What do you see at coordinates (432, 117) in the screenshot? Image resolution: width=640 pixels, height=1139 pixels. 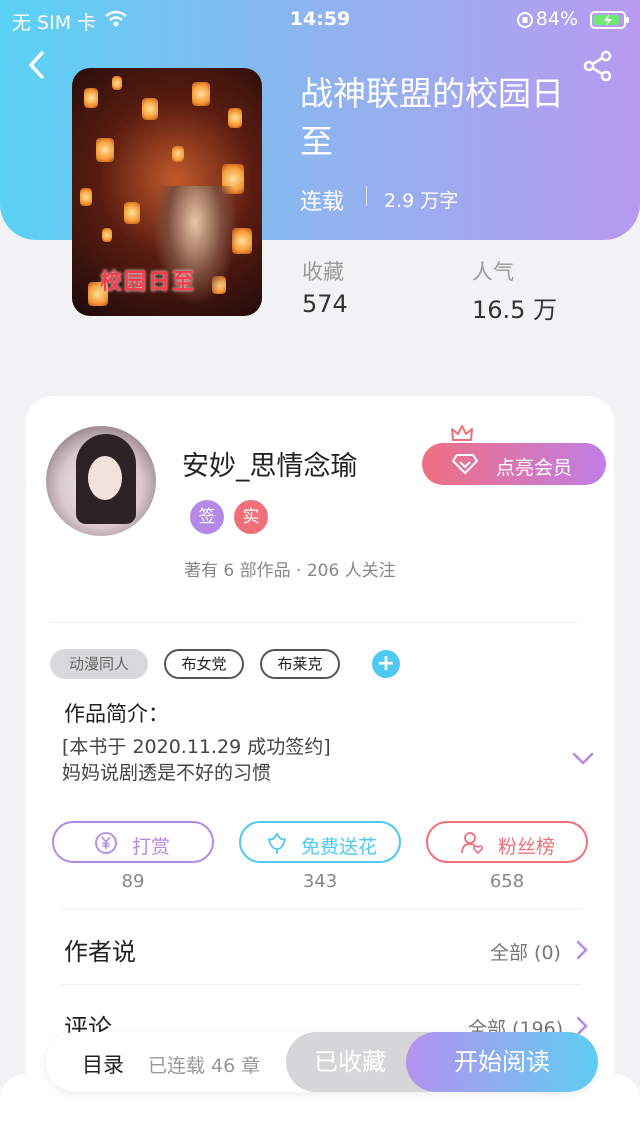 I see `book-title: 战神联盟的校园日至` at bounding box center [432, 117].